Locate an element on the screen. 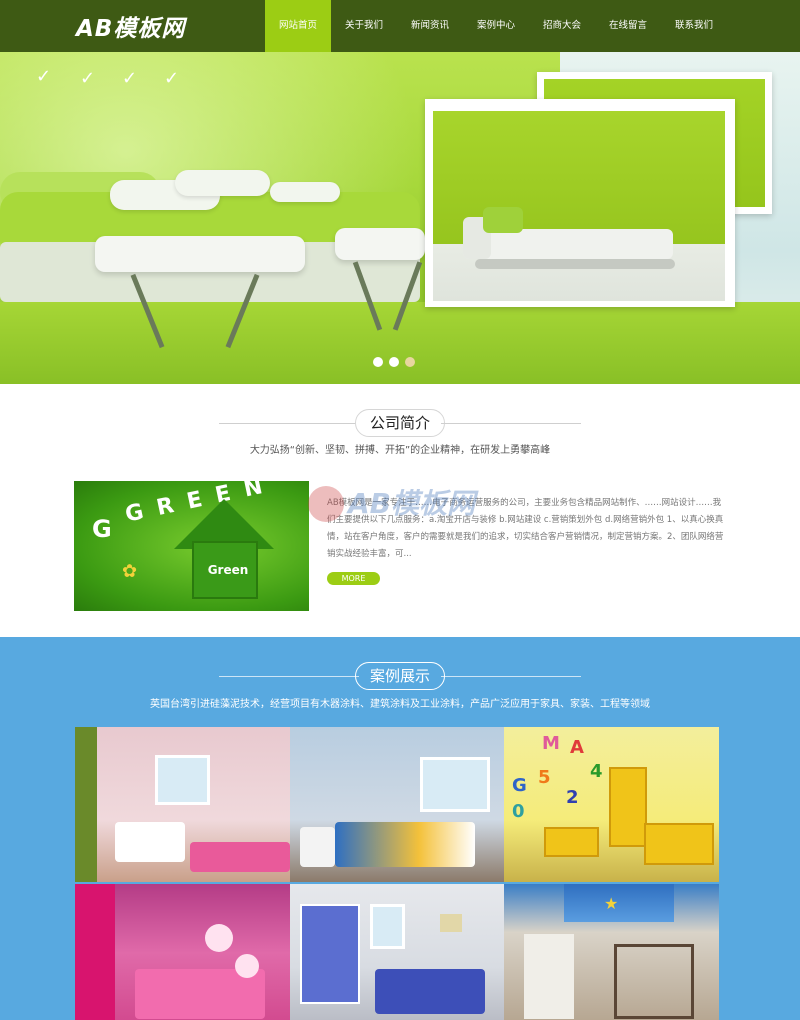 This screenshot has width=800, height=1020. image-word: Green is located at coordinates (228, 570).